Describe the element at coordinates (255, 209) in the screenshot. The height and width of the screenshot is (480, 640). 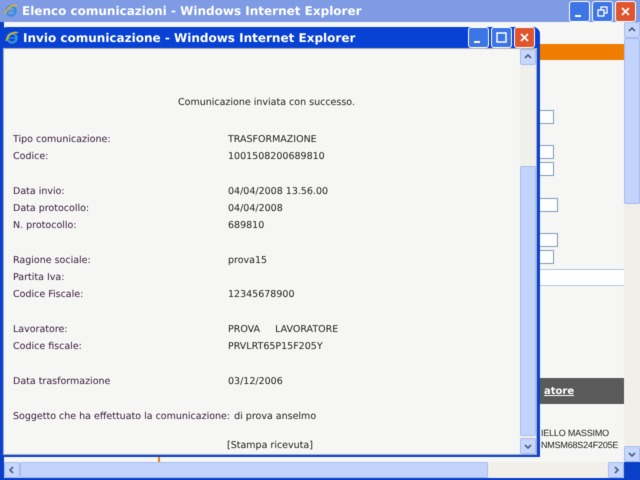
I see `field-value: 04/04/2008` at that location.